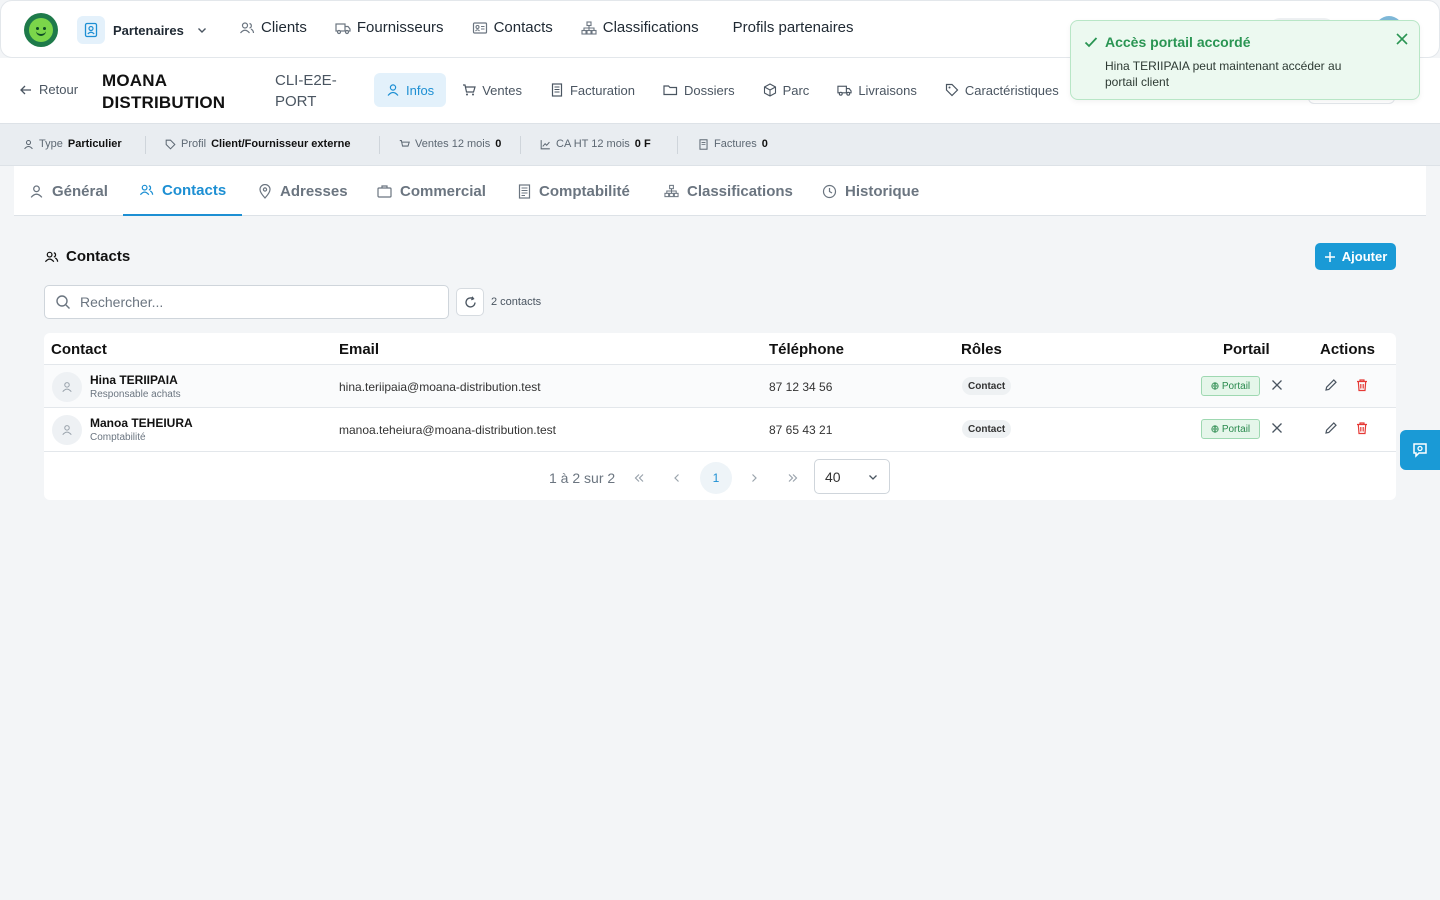 Image resolution: width=1440 pixels, height=900 pixels. Describe the element at coordinates (852, 476) in the screenshot. I see `per-page-select: 40` at that location.